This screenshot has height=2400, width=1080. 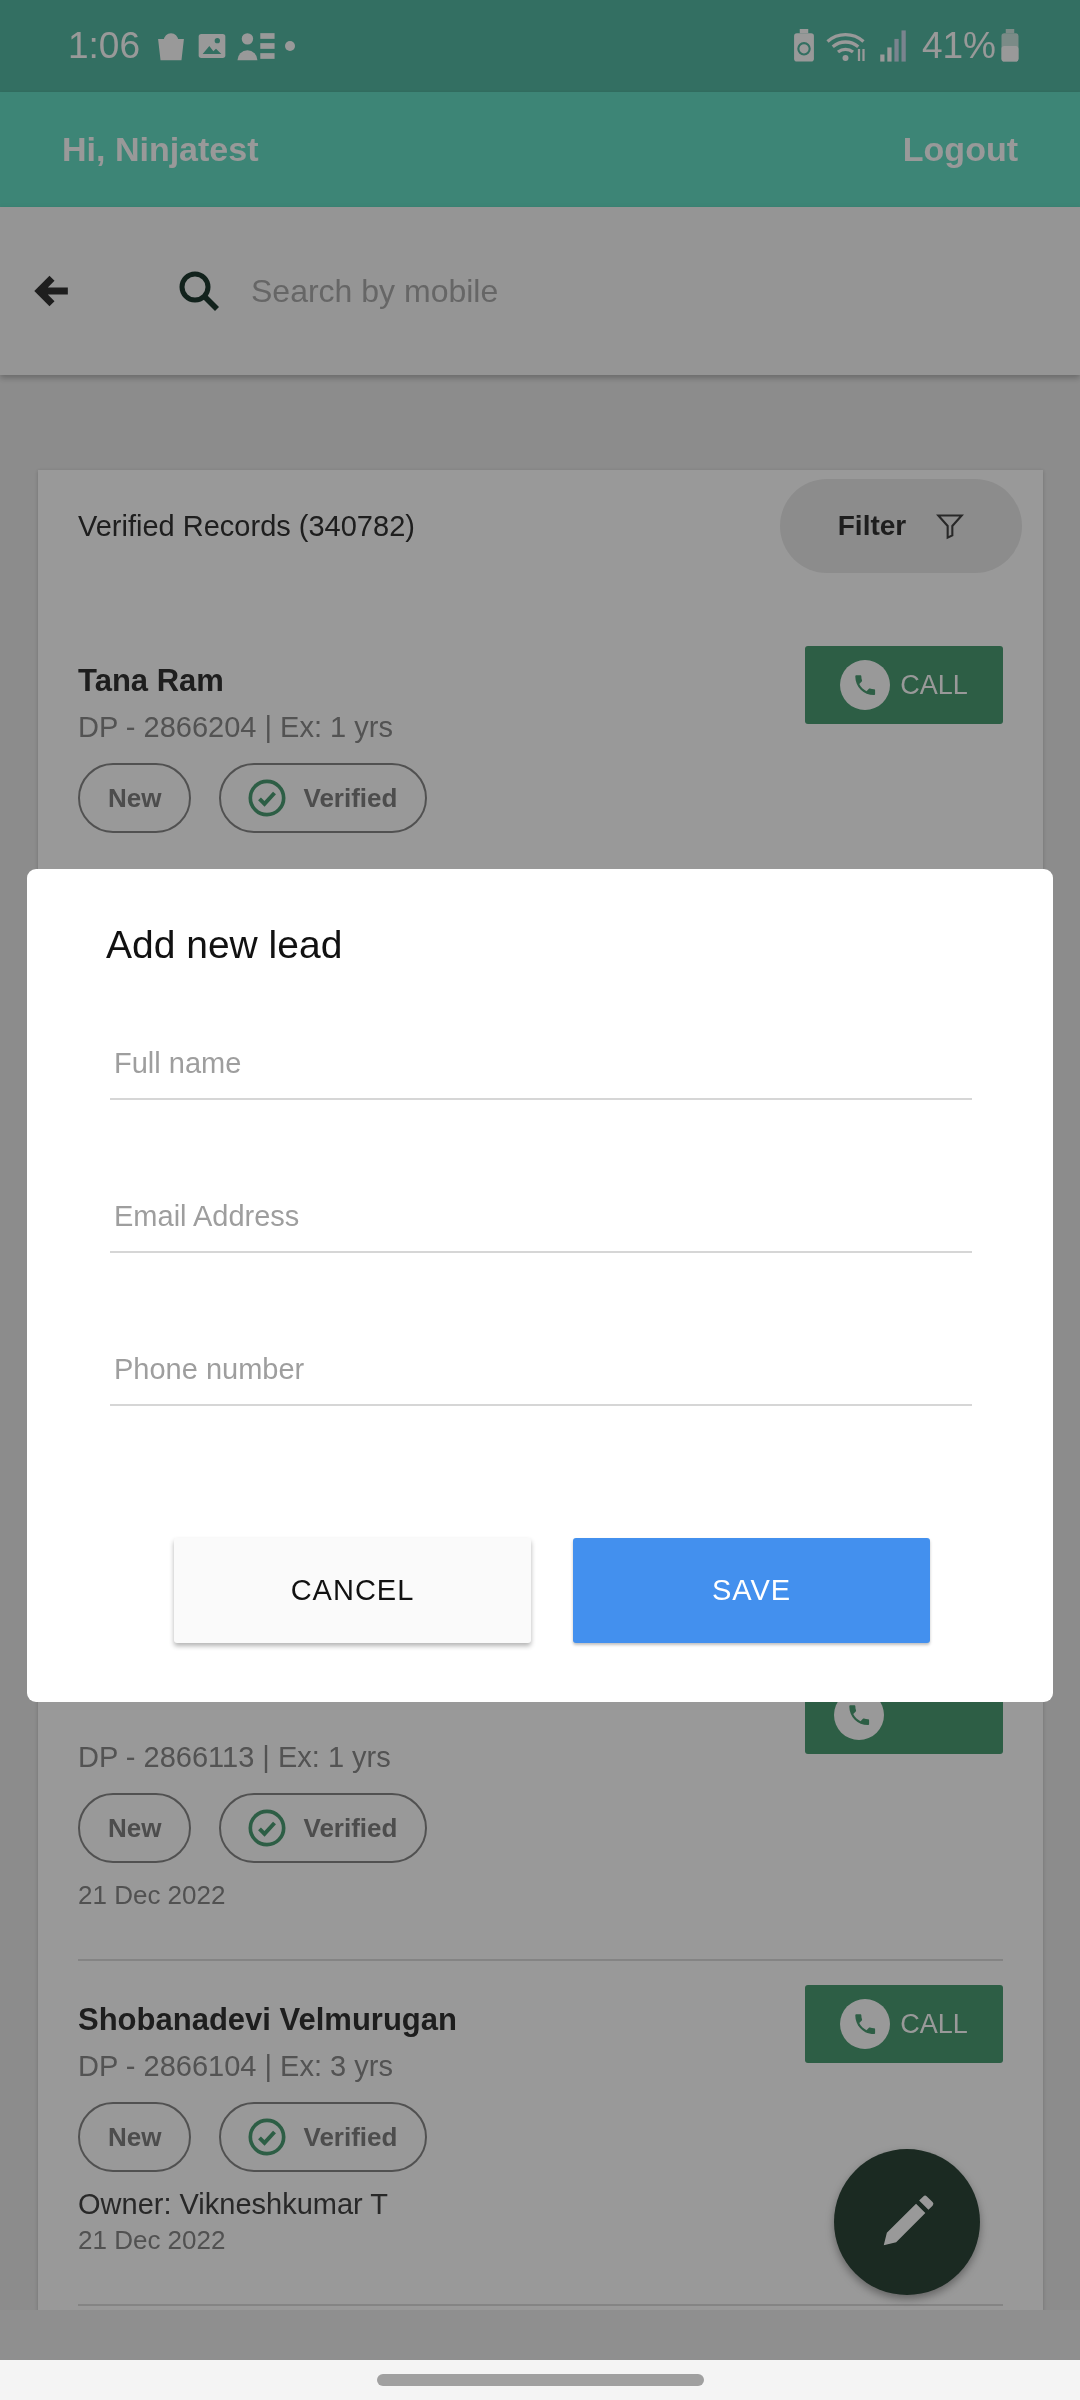 What do you see at coordinates (1010, 46) in the screenshot?
I see `battery-icon` at bounding box center [1010, 46].